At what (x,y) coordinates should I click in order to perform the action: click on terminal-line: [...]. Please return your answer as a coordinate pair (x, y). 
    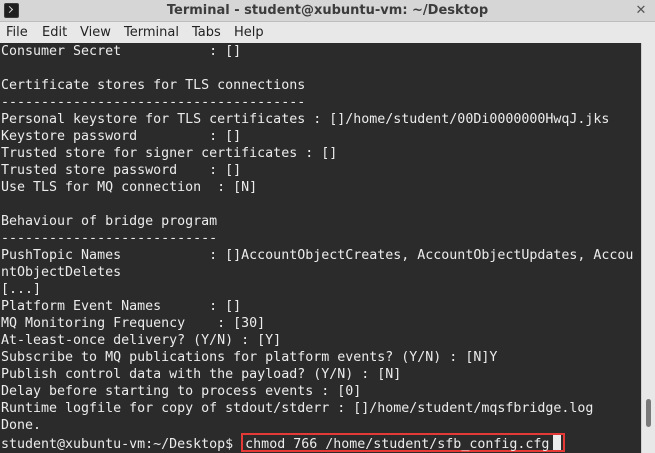
    Looking at the image, I should click on (21, 289).